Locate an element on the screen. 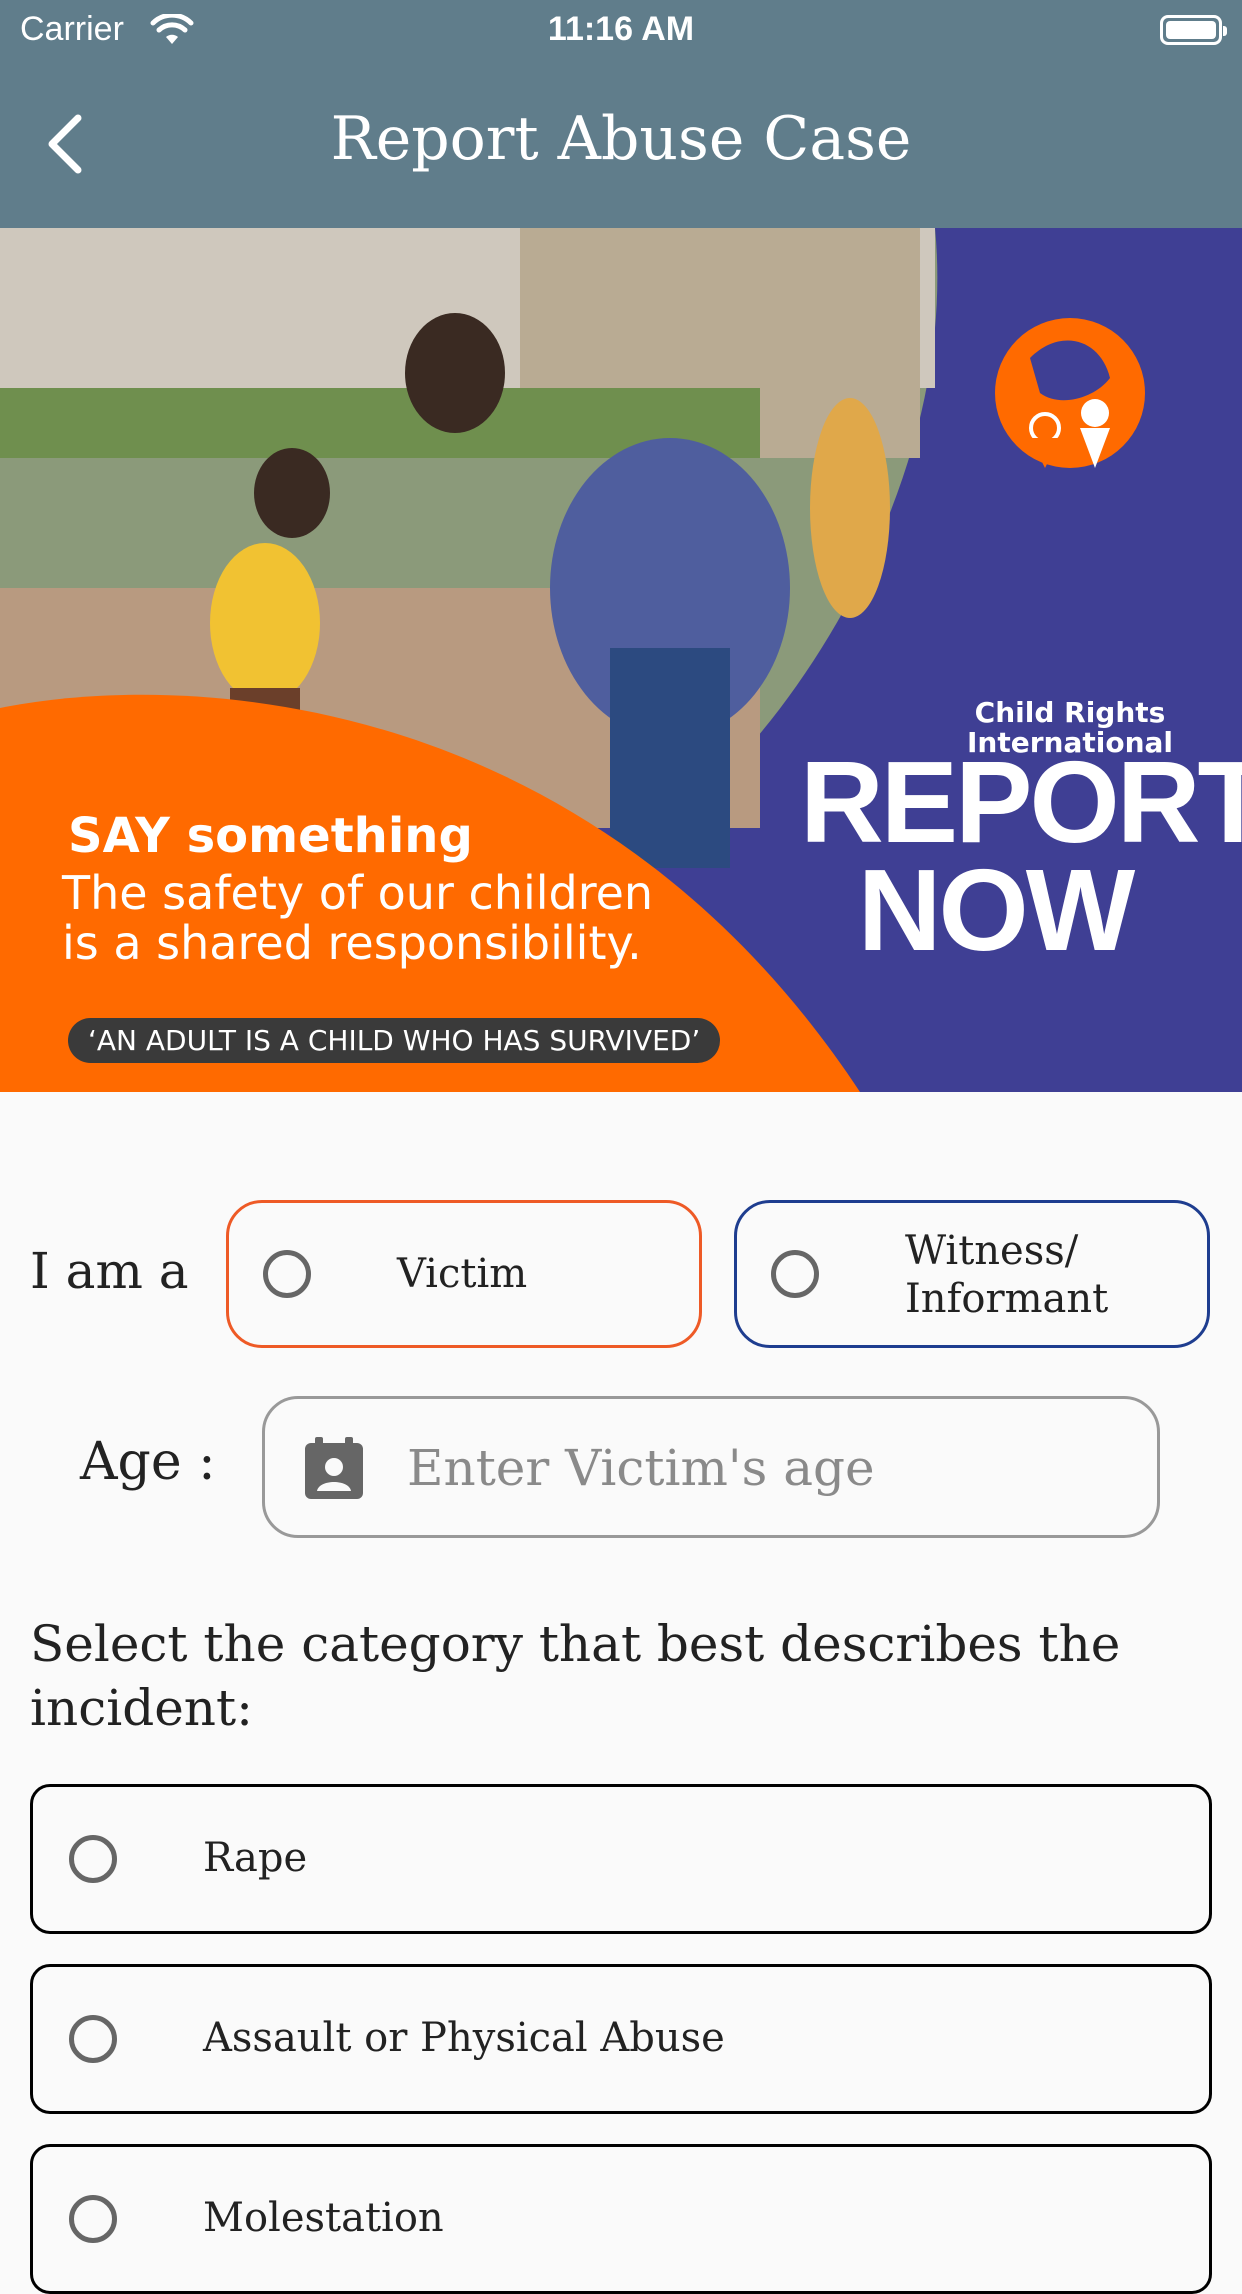 Image resolution: width=1242 pixels, height=2294 pixels. banner-org-name: Child Rights International is located at coordinates (1069, 727).